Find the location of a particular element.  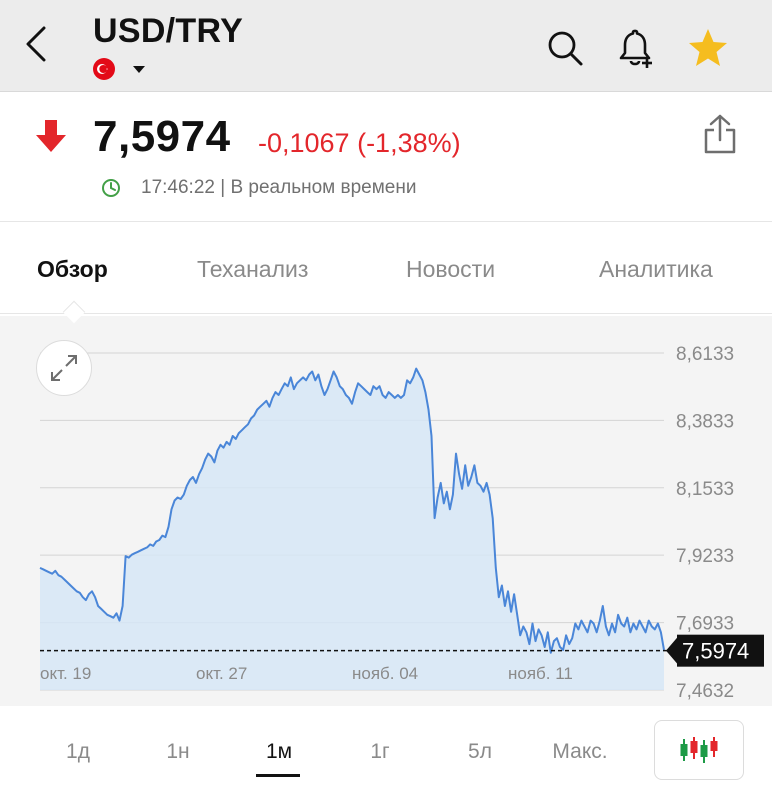

turkey-flag-icon is located at coordinates (104, 69).